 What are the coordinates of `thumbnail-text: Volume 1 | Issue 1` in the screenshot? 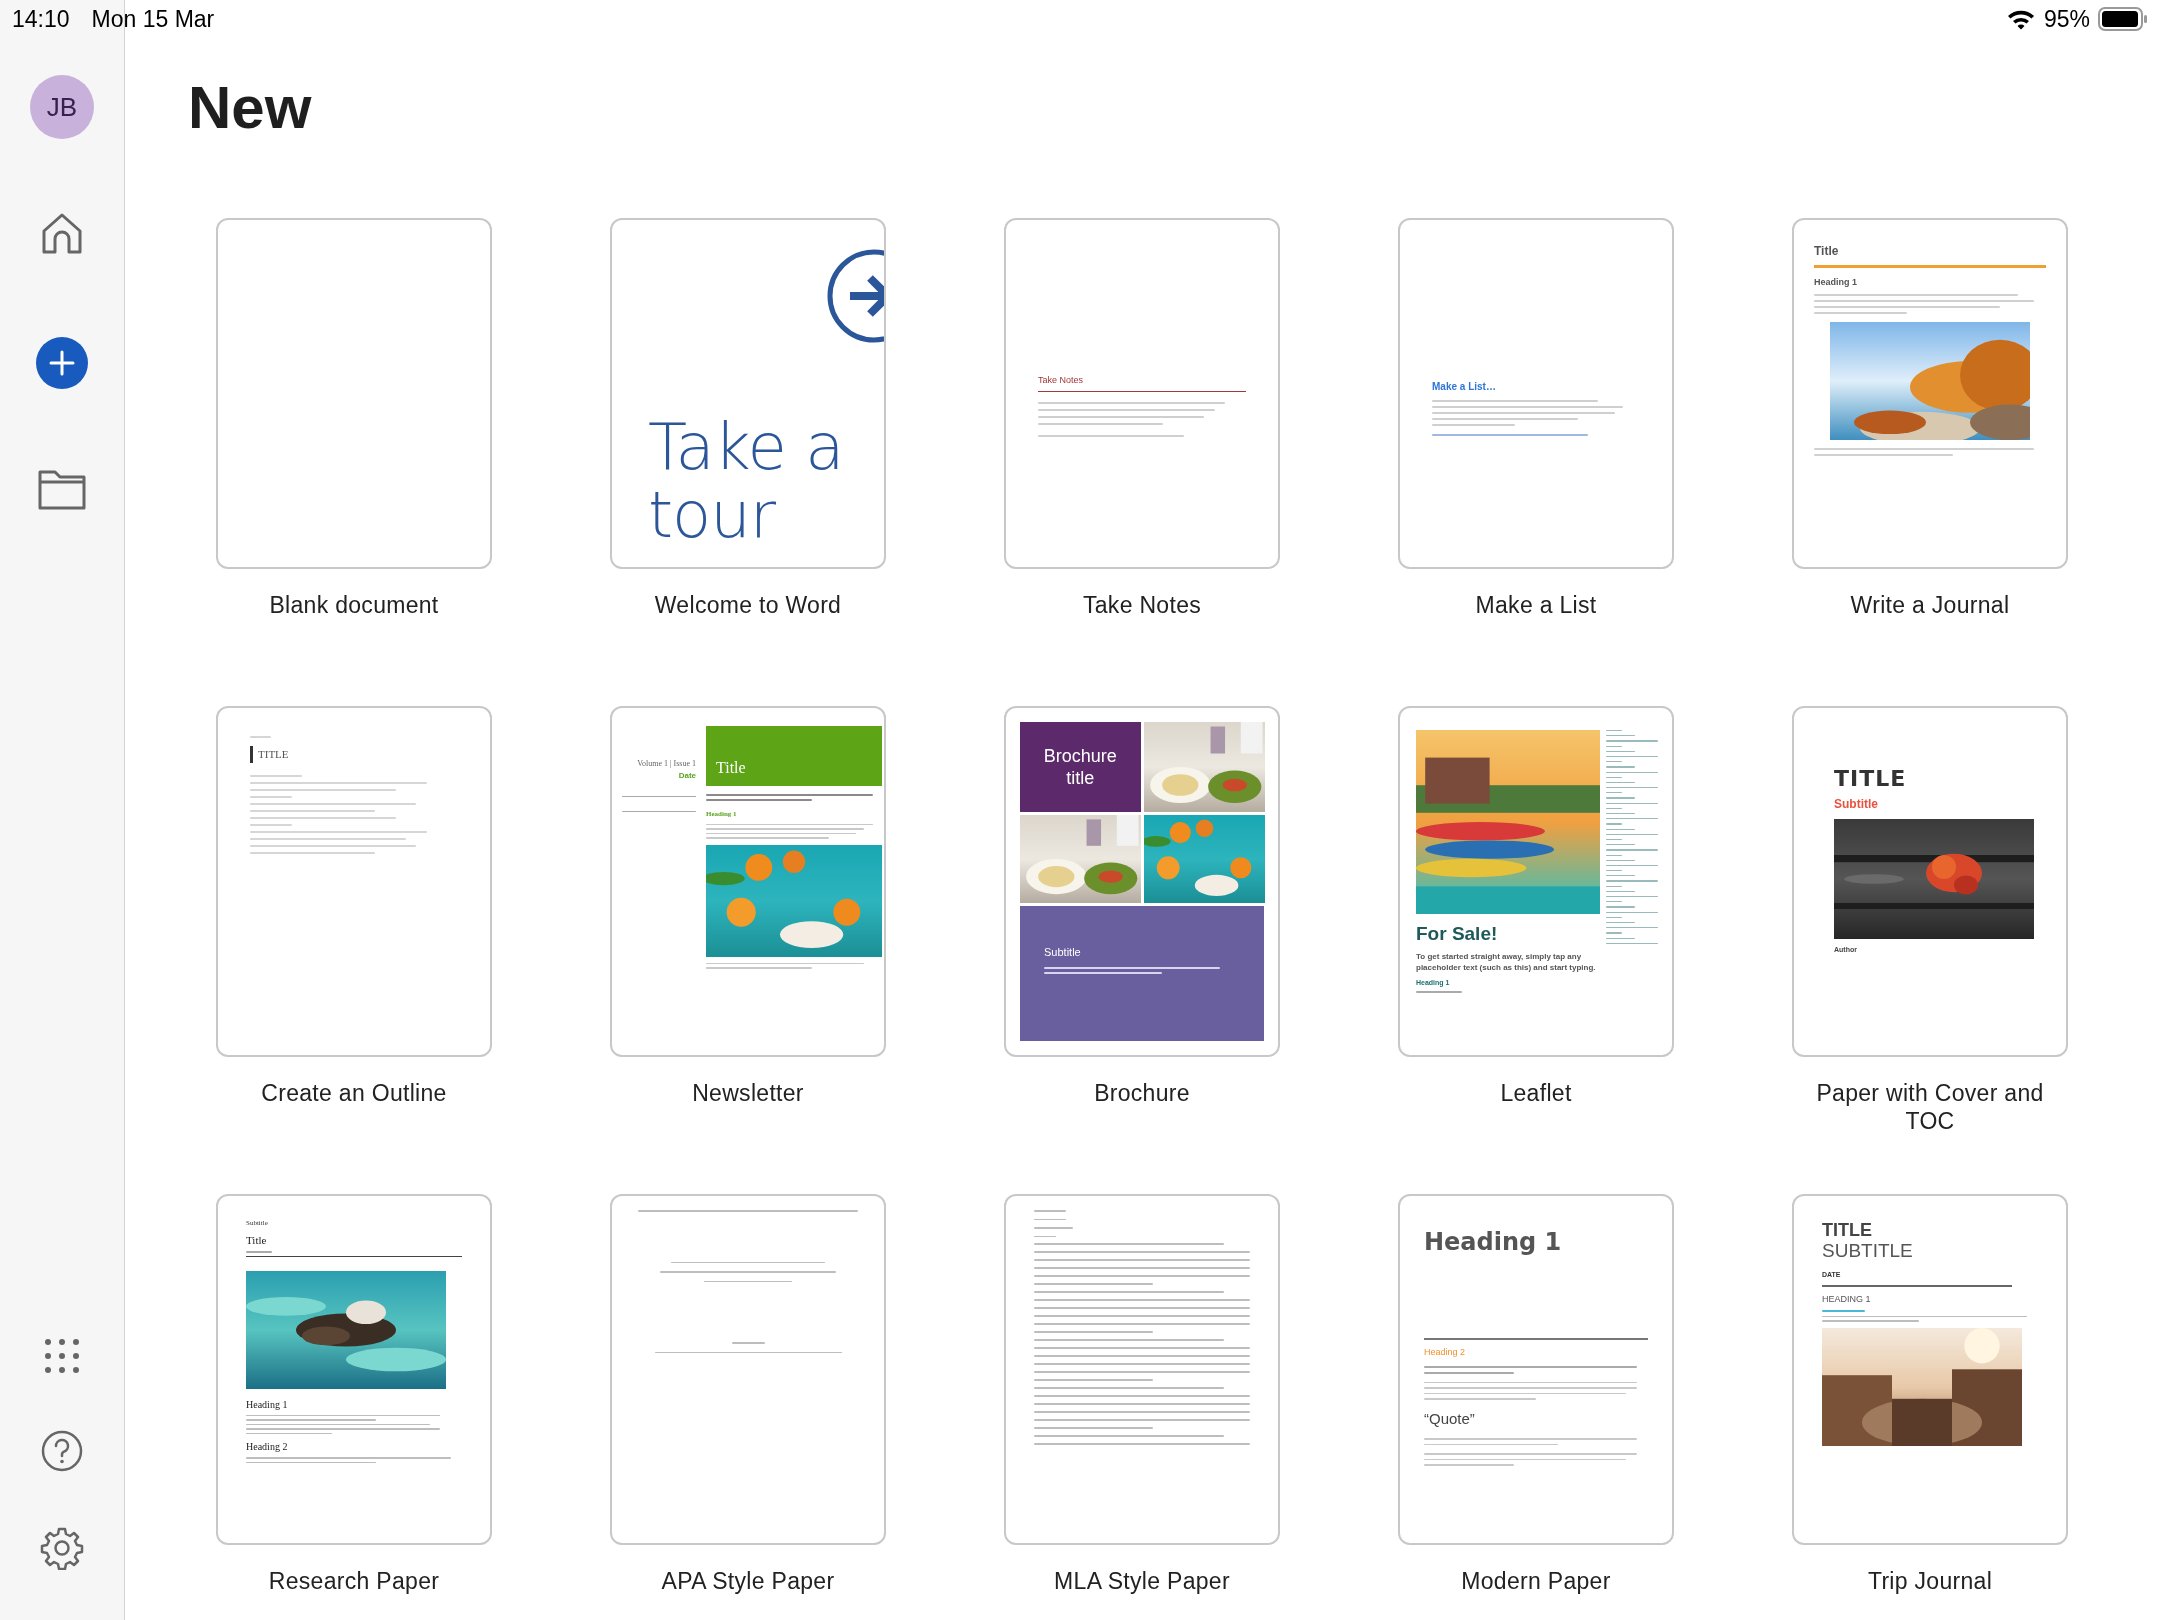 It's located at (666, 764).